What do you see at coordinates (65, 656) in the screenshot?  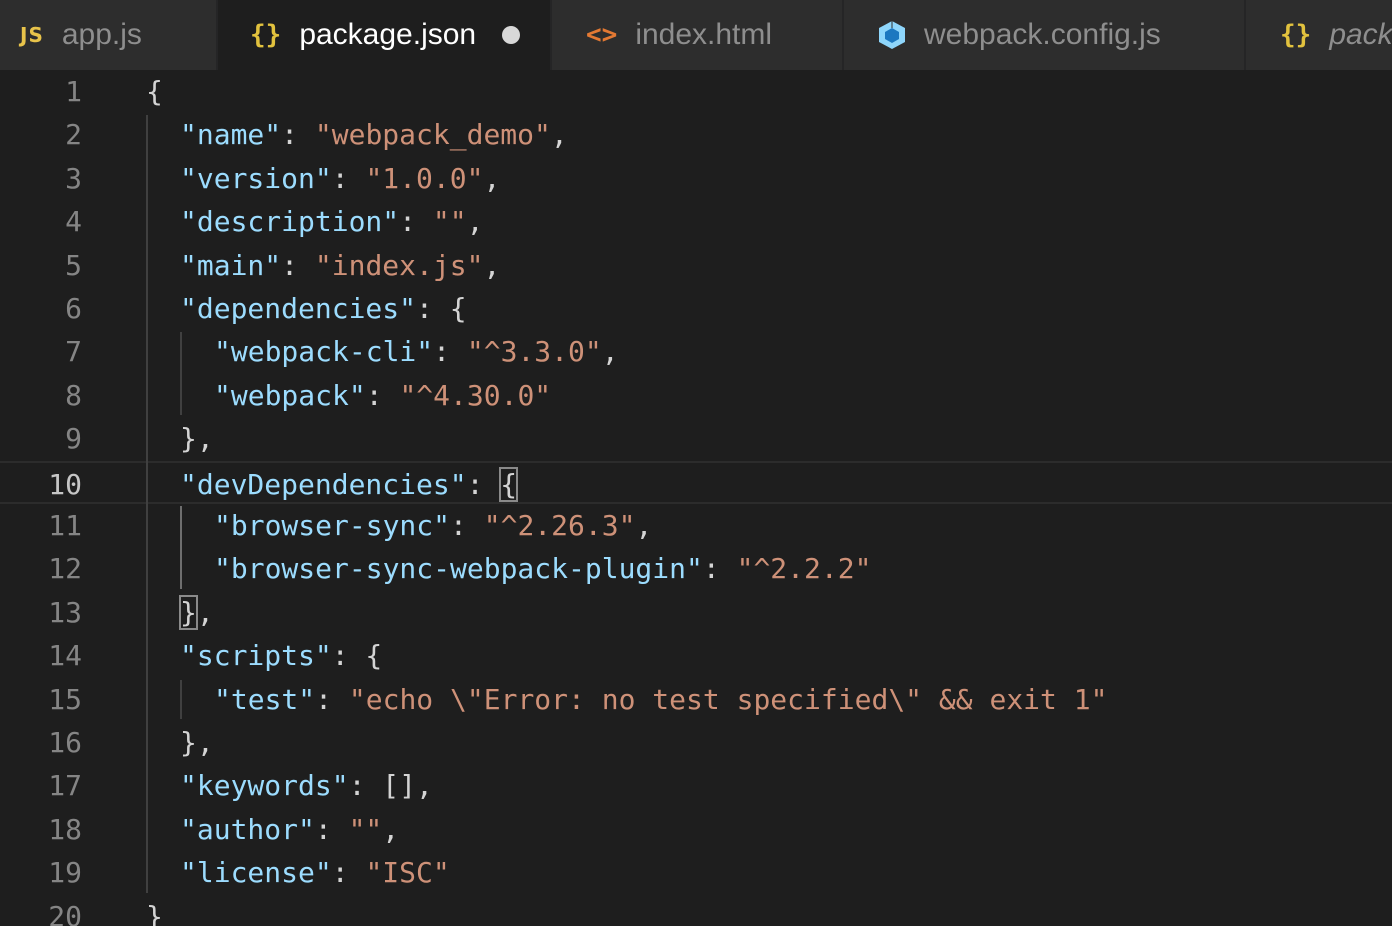 I see `line-number: 14` at bounding box center [65, 656].